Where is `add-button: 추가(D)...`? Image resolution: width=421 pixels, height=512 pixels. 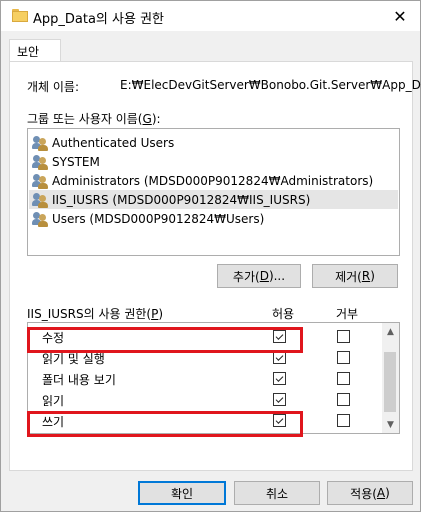
add-button: 추가(D)... is located at coordinates (259, 276).